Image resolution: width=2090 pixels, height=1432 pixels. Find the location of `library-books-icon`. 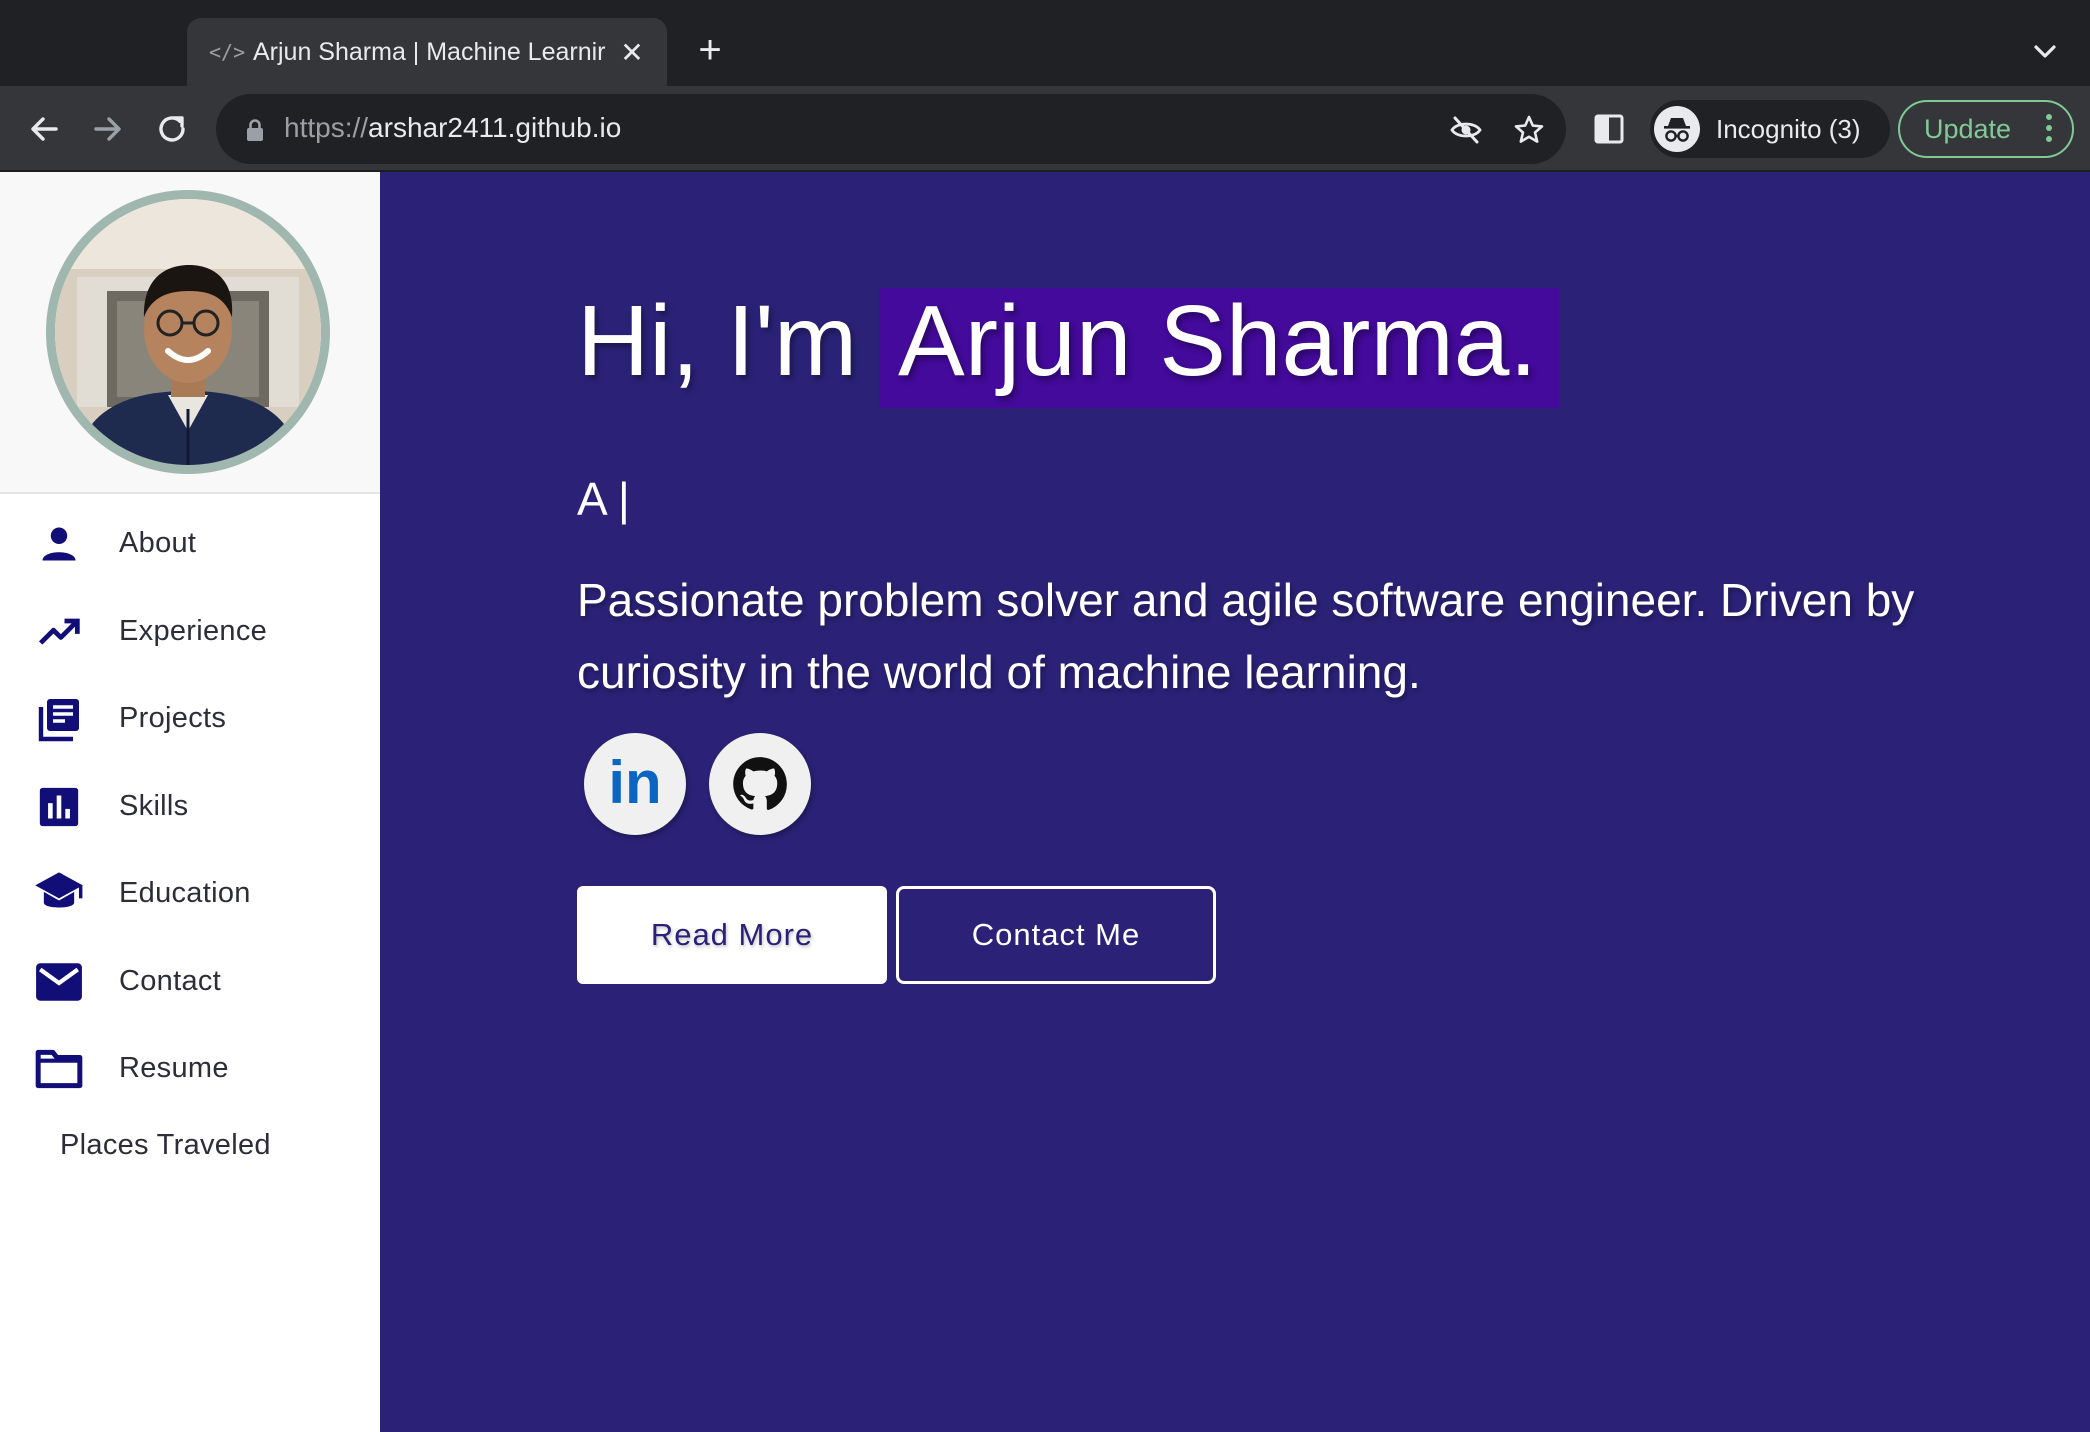

library-books-icon is located at coordinates (59, 719).